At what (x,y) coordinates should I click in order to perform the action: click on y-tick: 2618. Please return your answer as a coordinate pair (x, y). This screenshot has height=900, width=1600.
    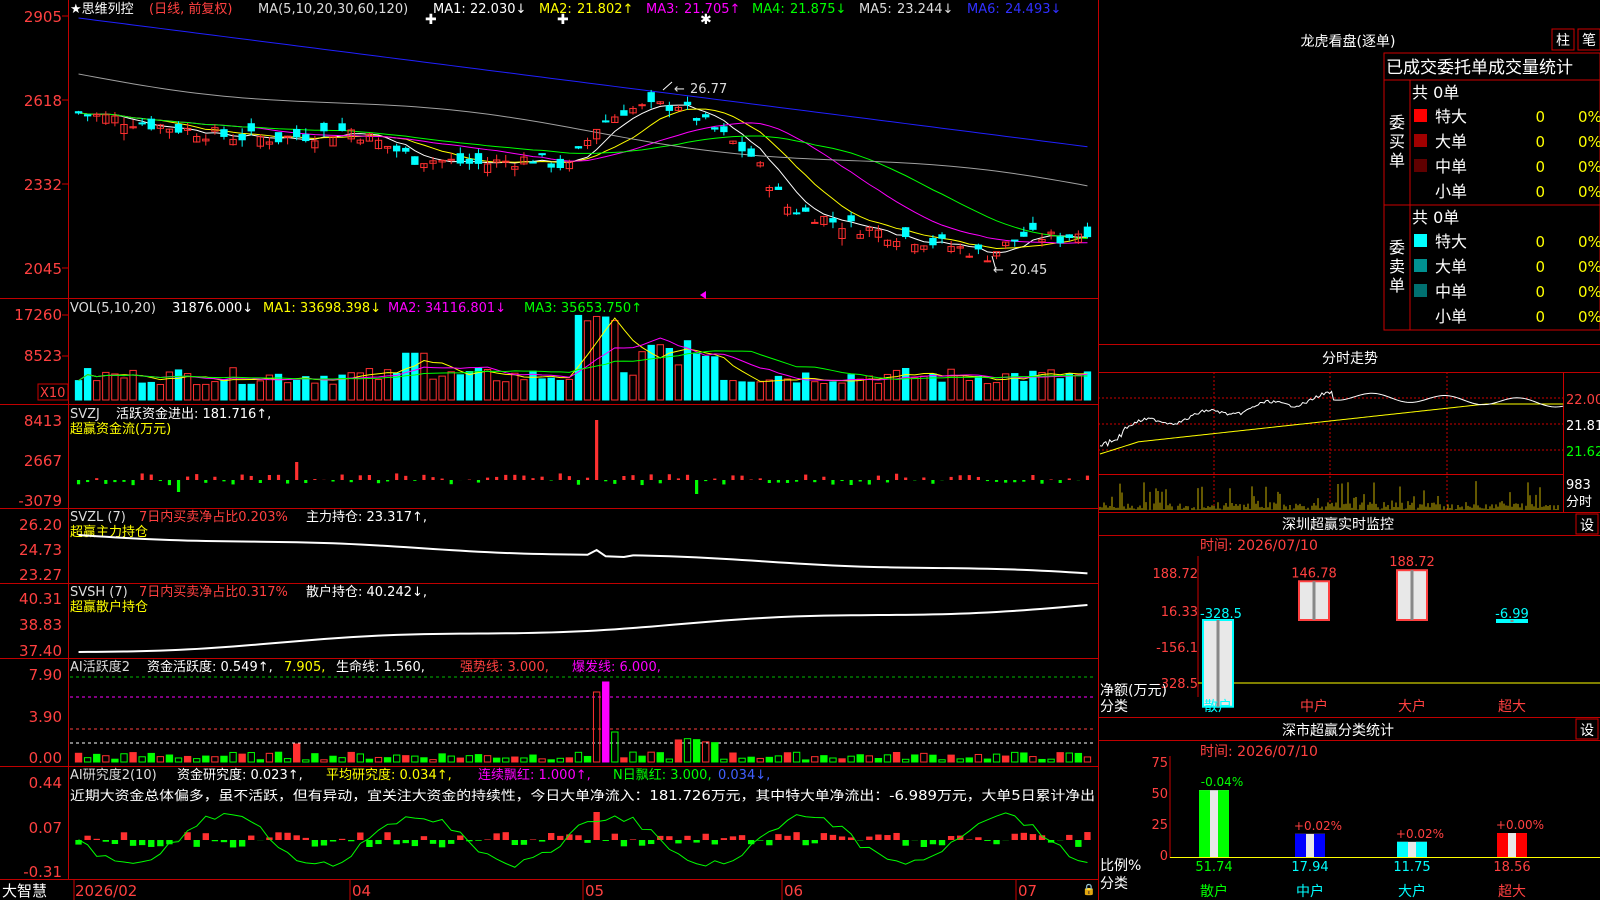
    Looking at the image, I should click on (43, 101).